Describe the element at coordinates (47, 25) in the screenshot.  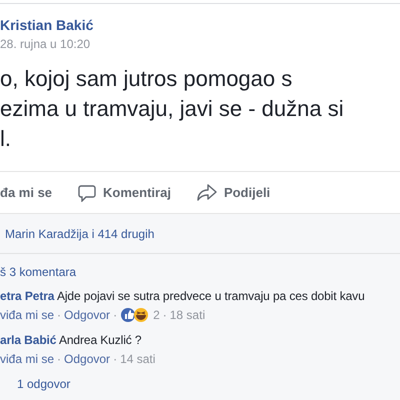
I see `author-name: Kristian Bakić` at that location.